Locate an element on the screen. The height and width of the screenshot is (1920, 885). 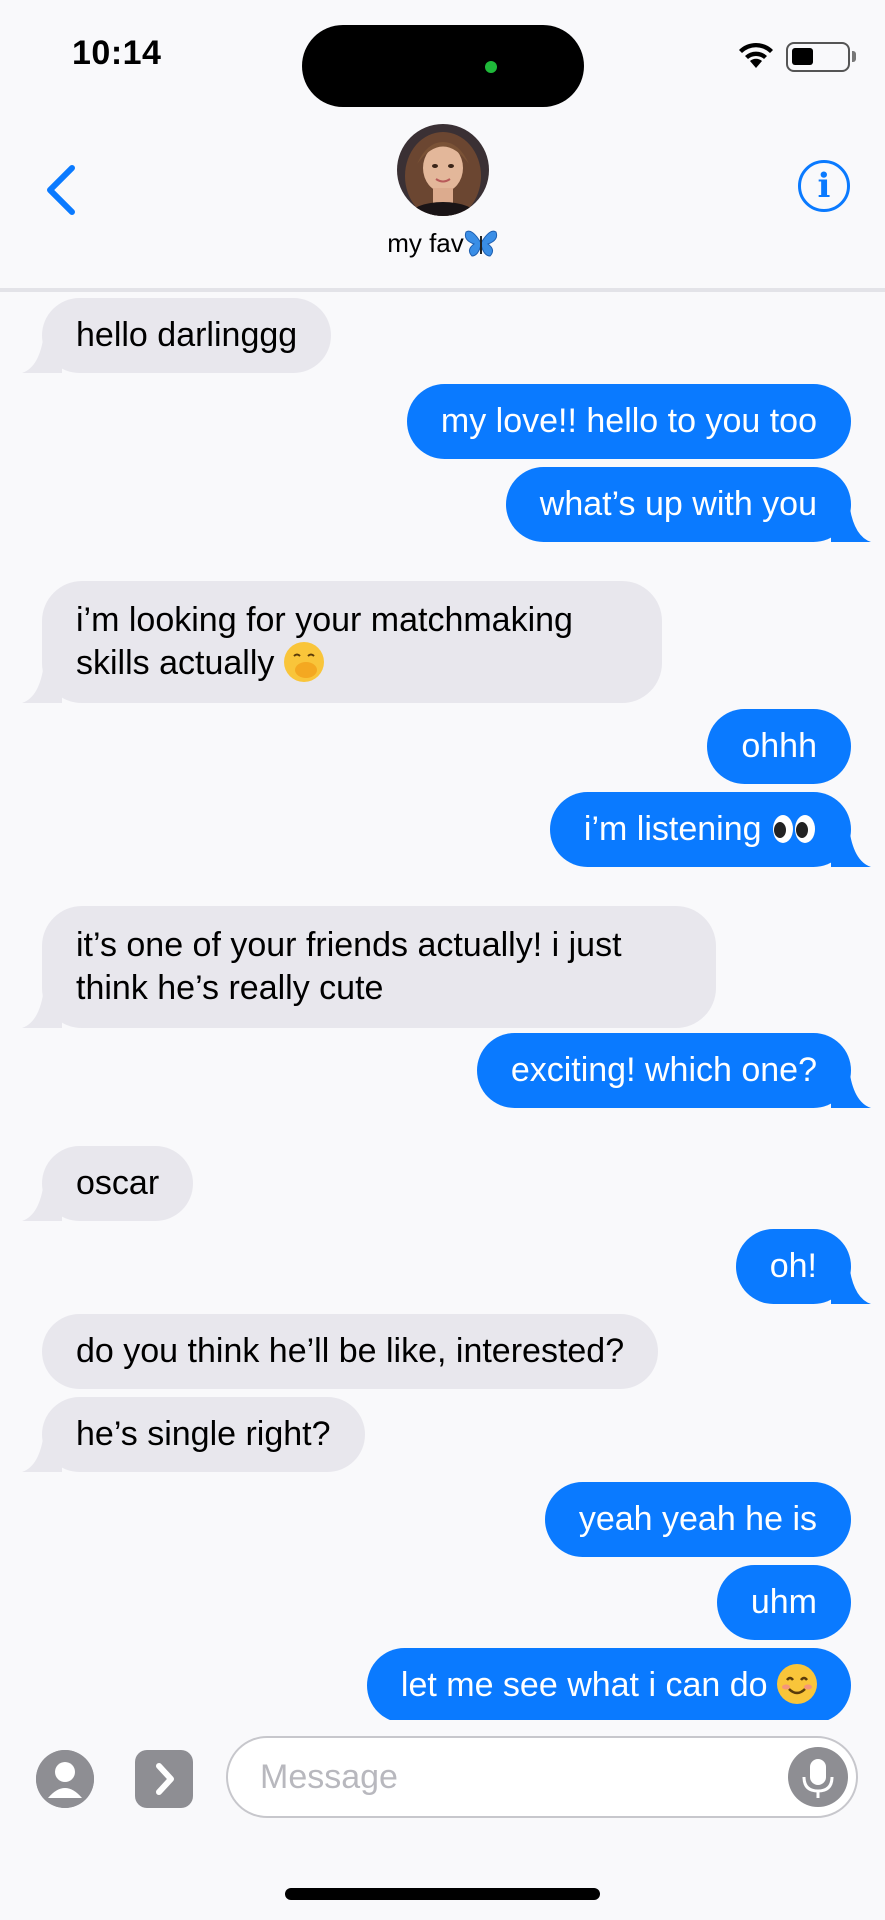
battery-icon is located at coordinates (818, 57).